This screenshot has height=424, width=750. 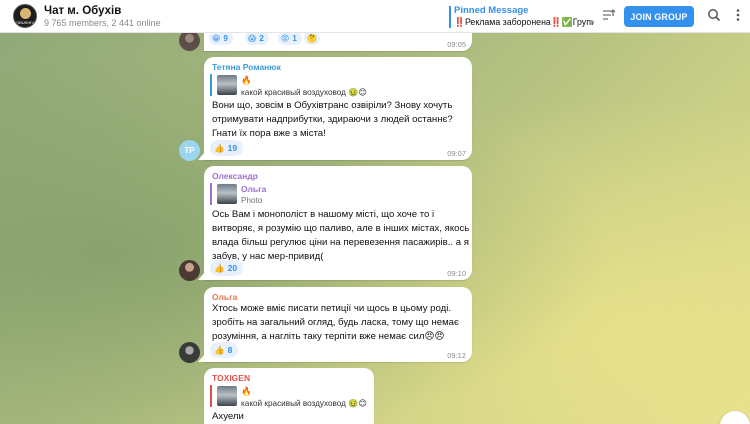 I want to click on join-group-button: JOIN GROUP, so click(x=659, y=16).